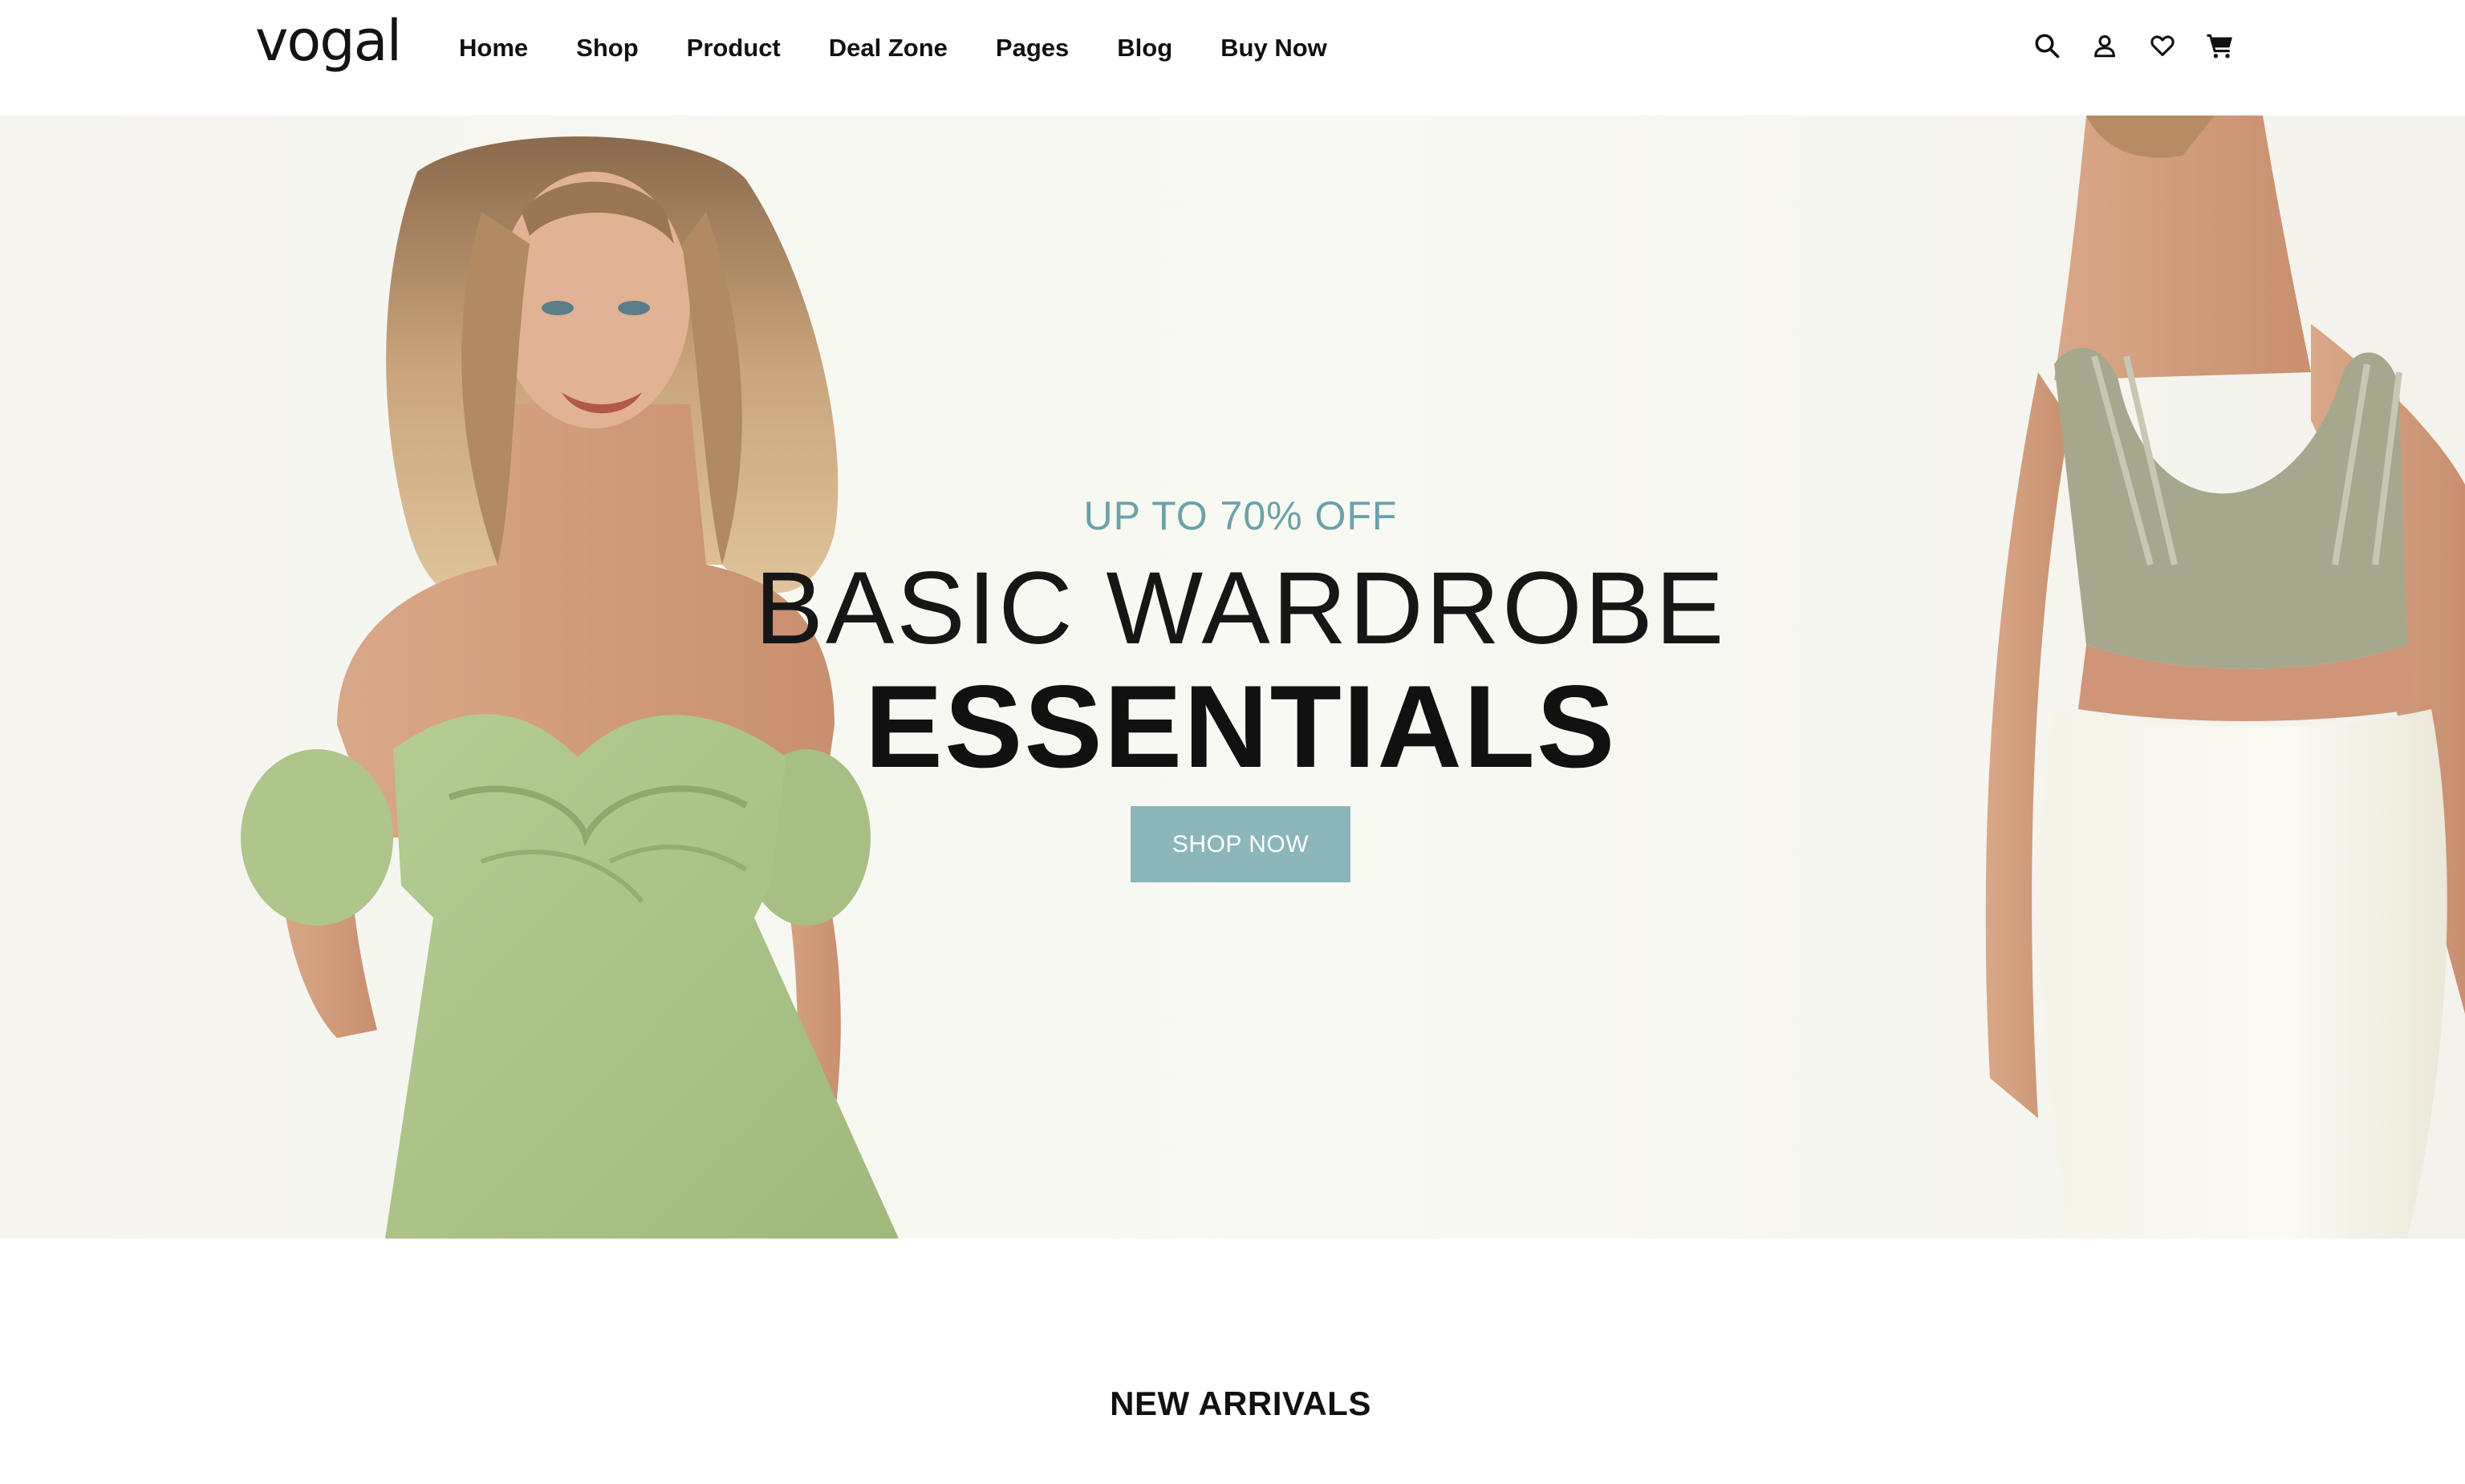 The image size is (2465, 1484). Describe the element at coordinates (1032, 48) in the screenshot. I see `nav-pages: Pages` at that location.